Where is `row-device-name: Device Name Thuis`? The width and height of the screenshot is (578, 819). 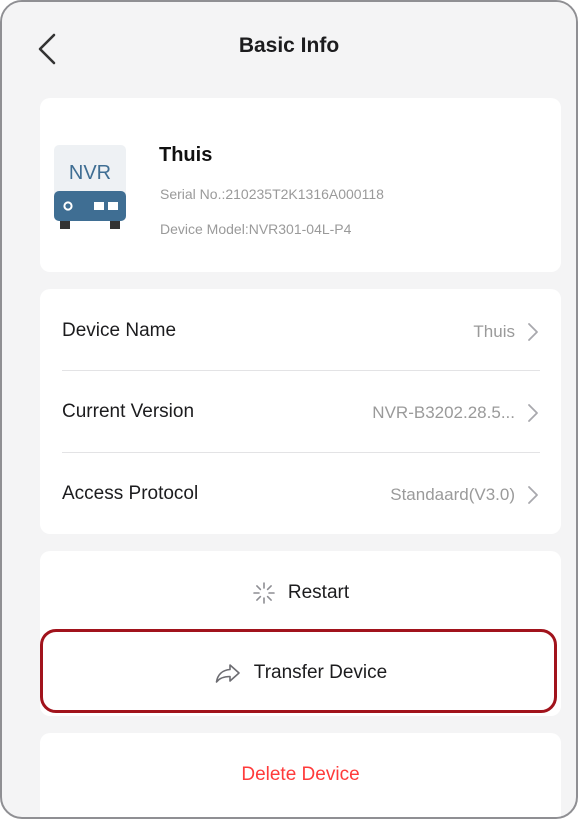
row-device-name: Device Name Thuis is located at coordinates (300, 332).